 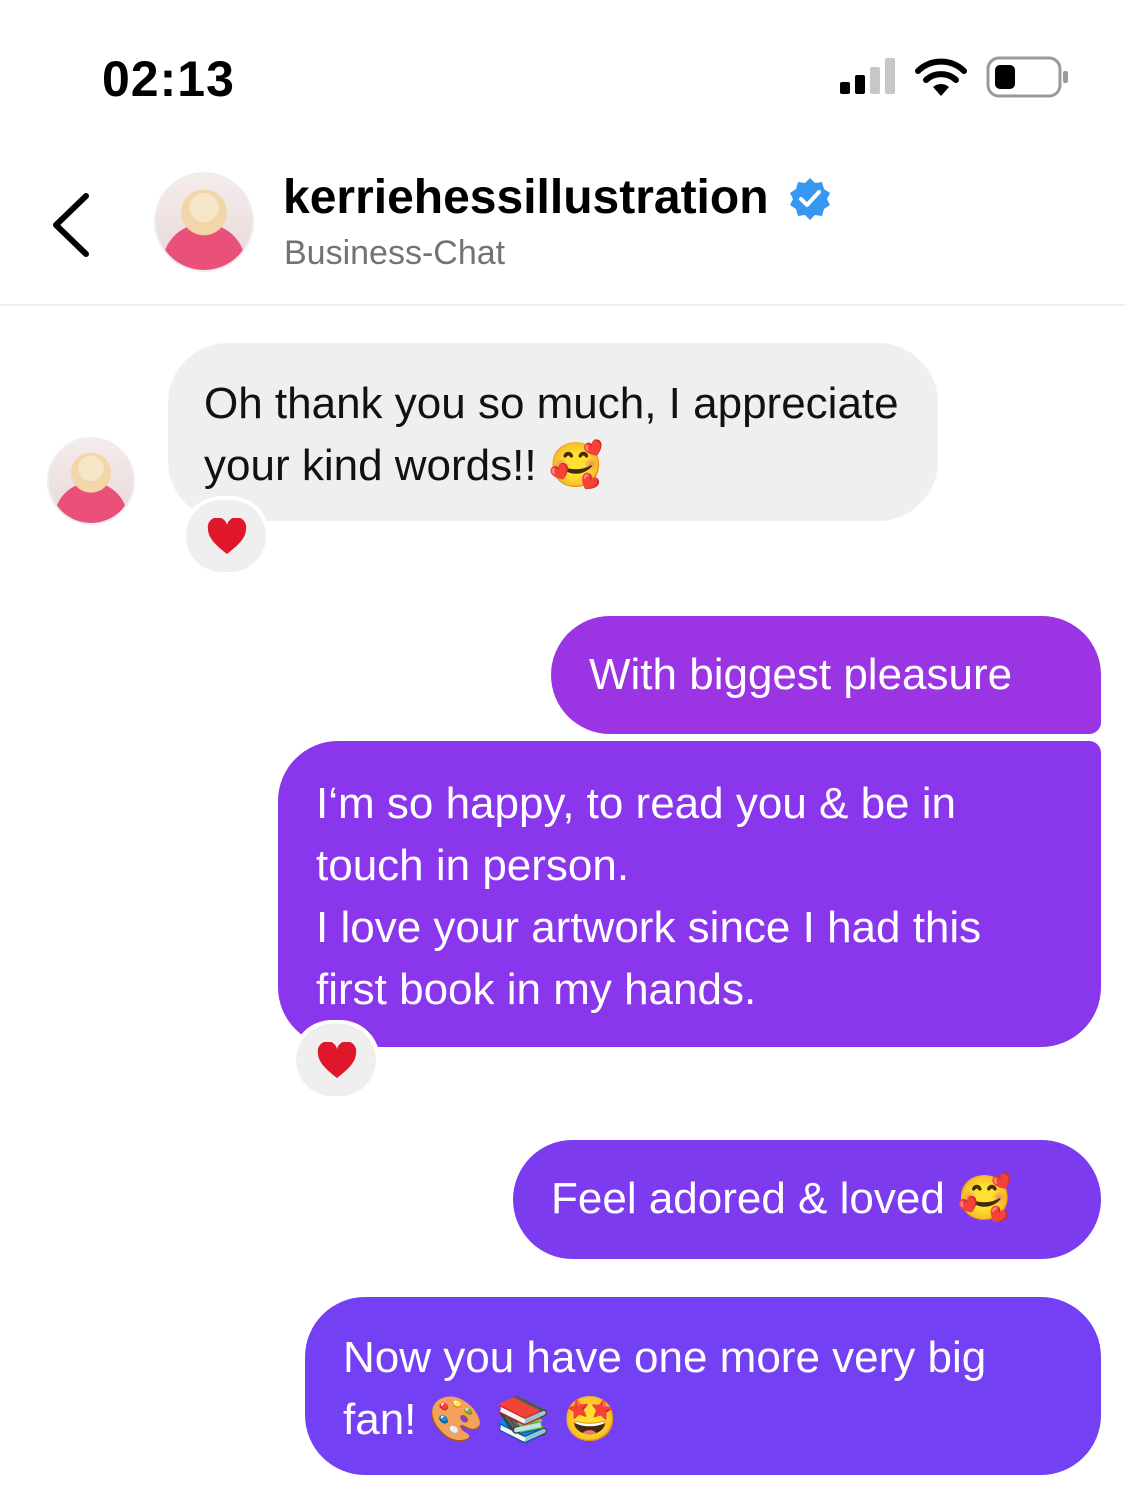 I want to click on battery-icon, so click(x=1027, y=77).